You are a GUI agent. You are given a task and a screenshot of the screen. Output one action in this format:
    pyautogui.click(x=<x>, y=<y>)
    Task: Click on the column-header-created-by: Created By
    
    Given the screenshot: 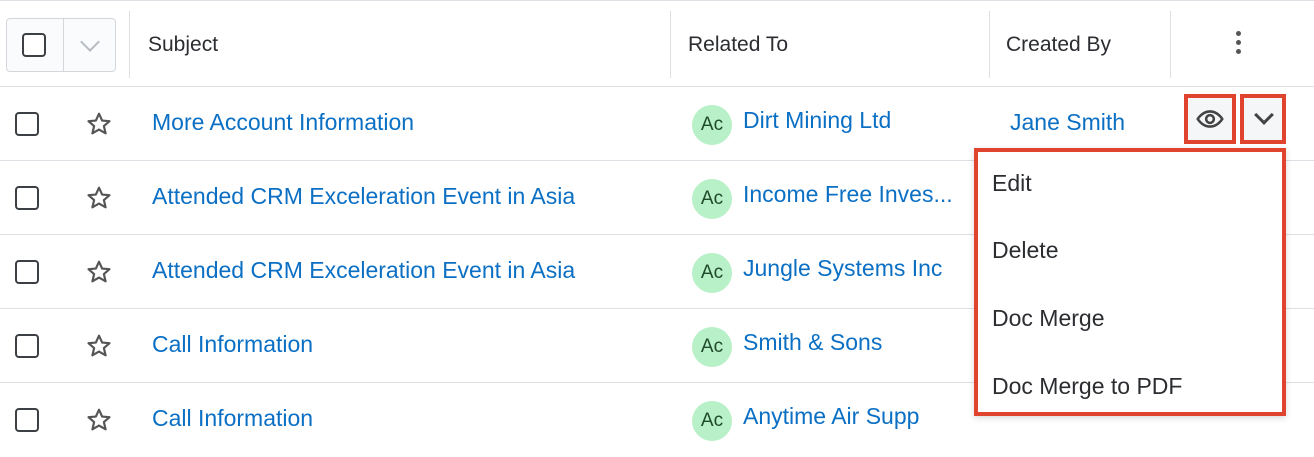 What is the action you would take?
    pyautogui.click(x=1058, y=45)
    